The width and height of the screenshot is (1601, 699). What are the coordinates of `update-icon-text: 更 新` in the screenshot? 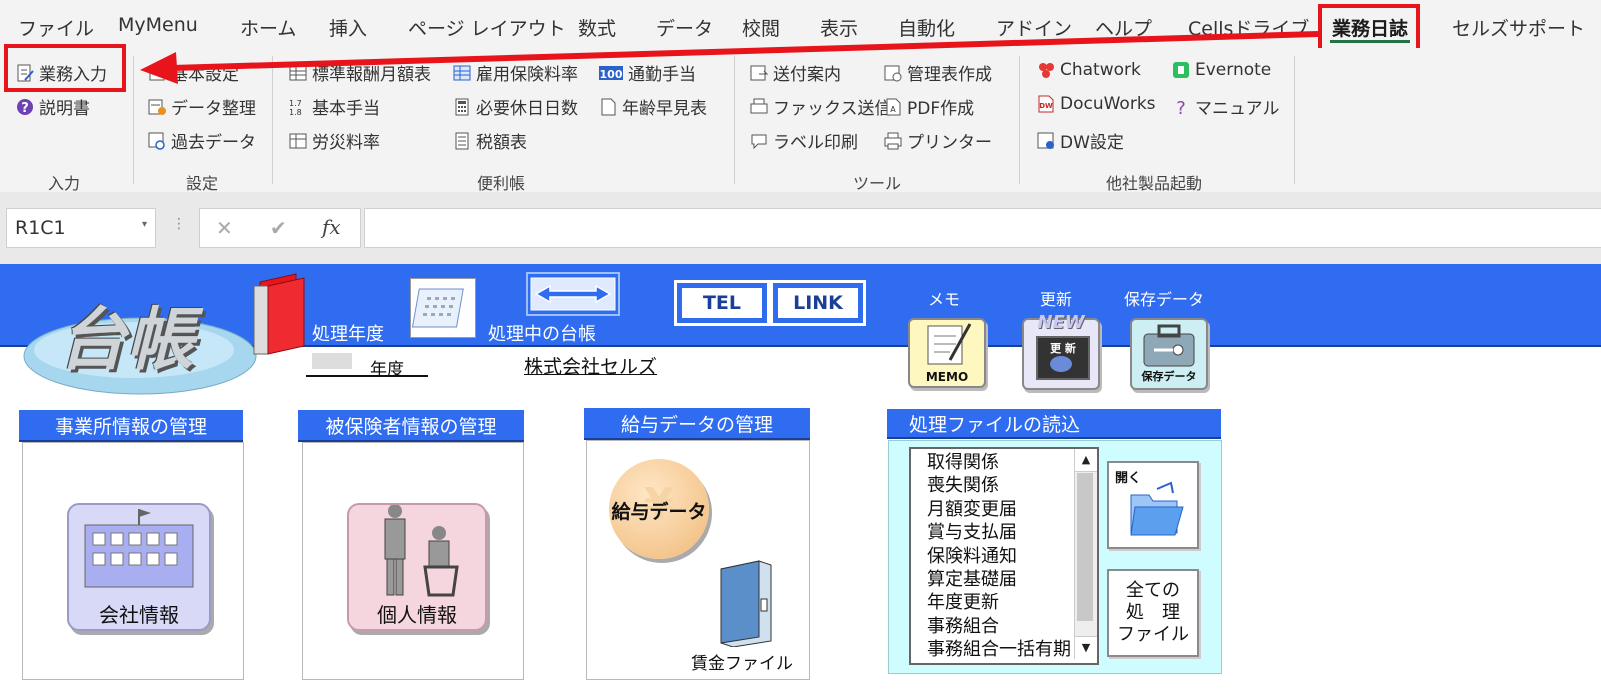 It's located at (1063, 348).